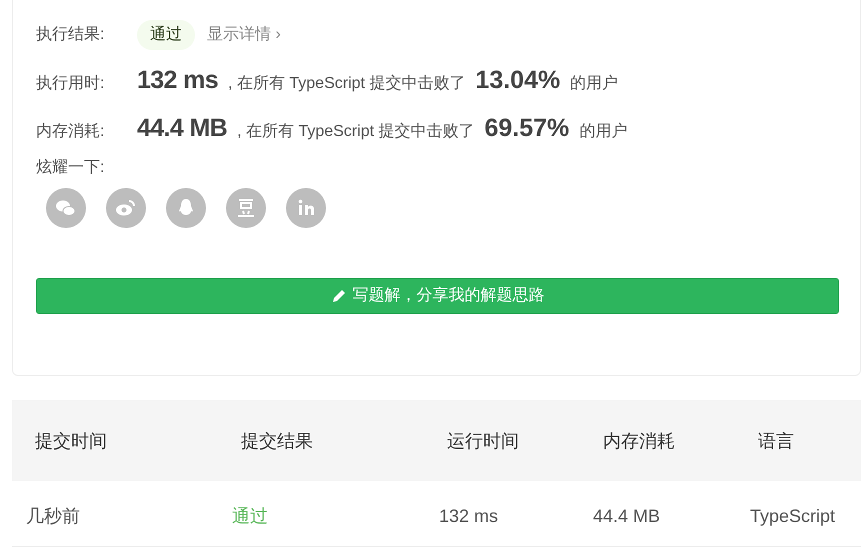 The image size is (868, 549). What do you see at coordinates (177, 80) in the screenshot?
I see `stat-value: 132 ms` at bounding box center [177, 80].